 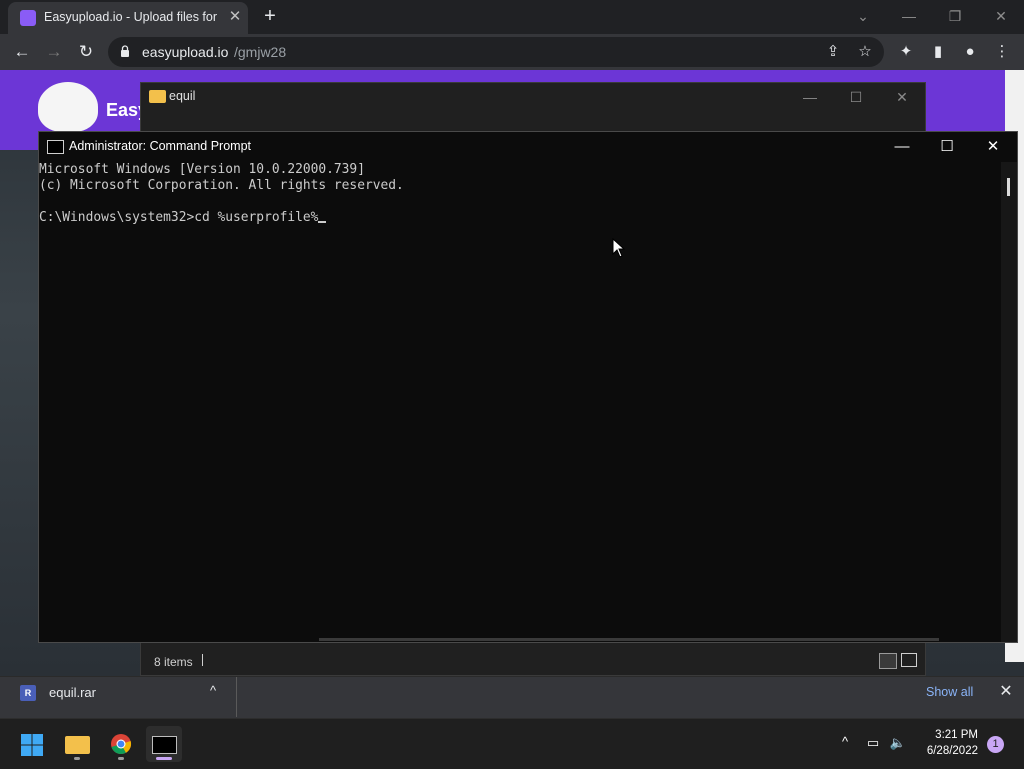 What do you see at coordinates (322, 222) in the screenshot?
I see `text-cursor` at bounding box center [322, 222].